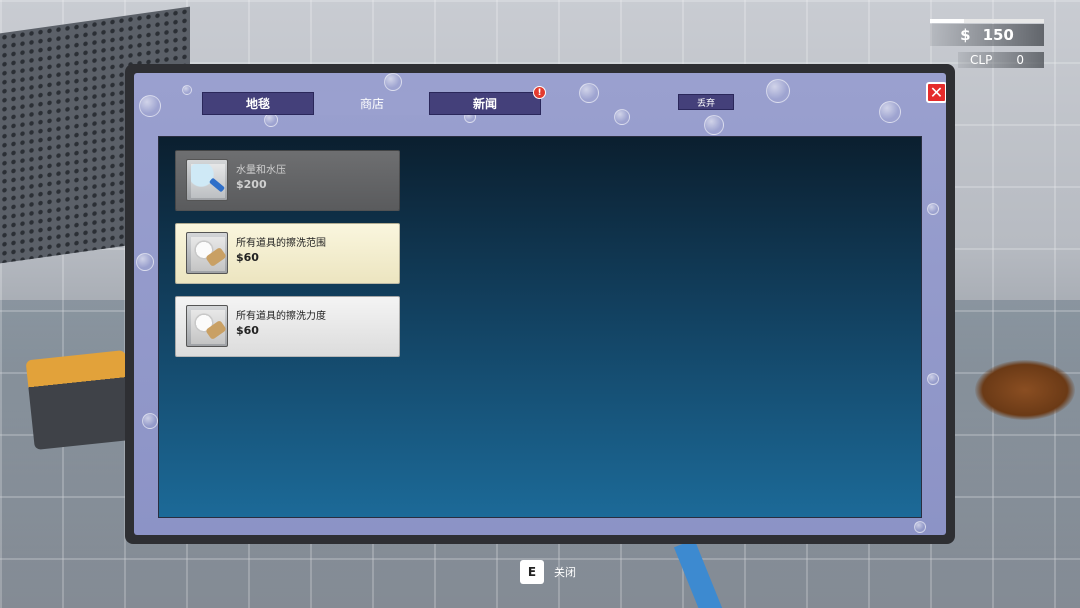 The height and width of the screenshot is (608, 1080). What do you see at coordinates (281, 243) in the screenshot?
I see `item-name: 所有道具的擦洗范围` at bounding box center [281, 243].